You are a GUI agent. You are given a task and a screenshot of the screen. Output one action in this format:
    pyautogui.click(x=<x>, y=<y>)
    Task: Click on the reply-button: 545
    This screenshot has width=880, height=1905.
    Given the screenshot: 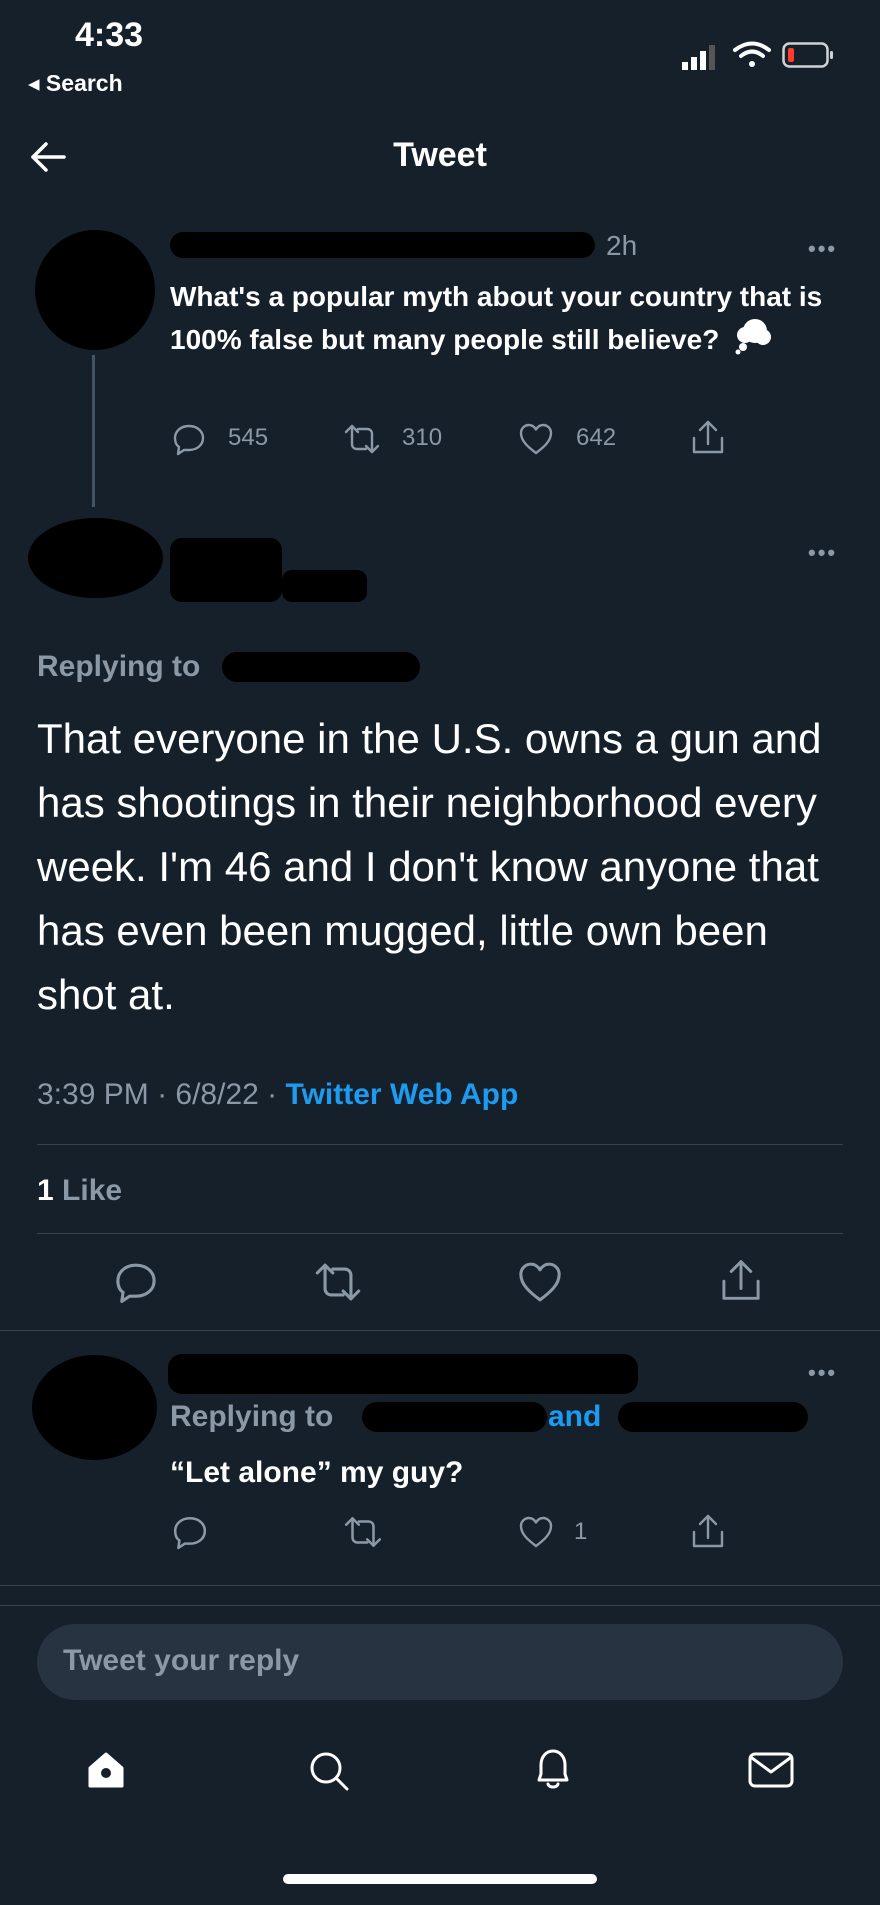 What is the action you would take?
    pyautogui.click(x=232, y=440)
    